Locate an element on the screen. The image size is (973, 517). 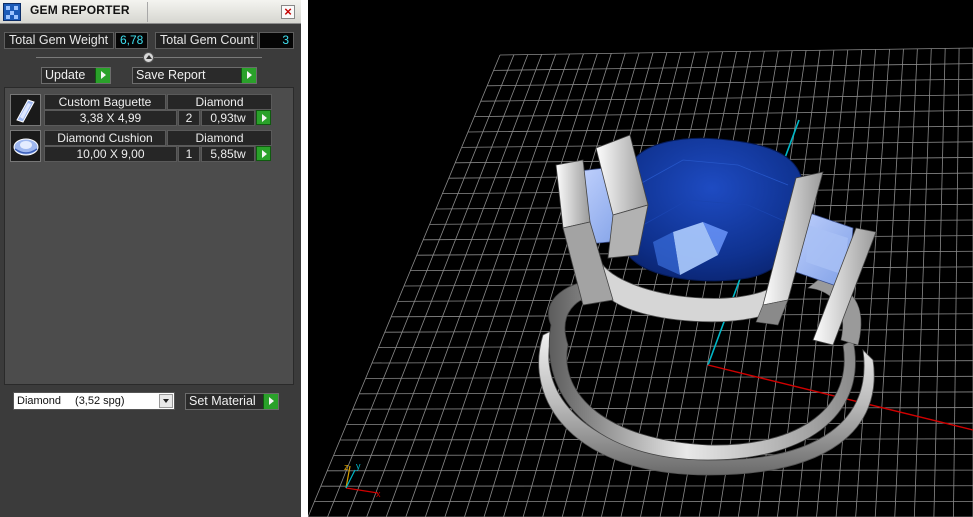
axis-y-label: y is located at coordinates (358, 466).